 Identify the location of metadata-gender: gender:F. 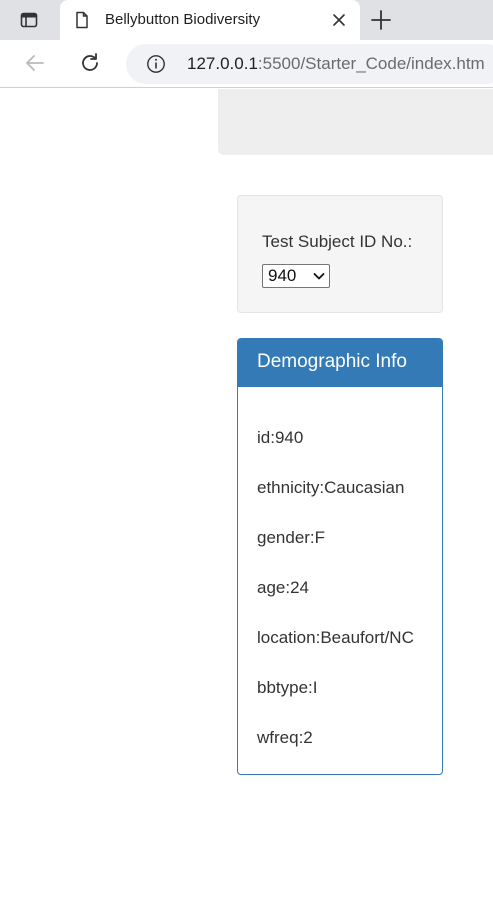
(291, 537).